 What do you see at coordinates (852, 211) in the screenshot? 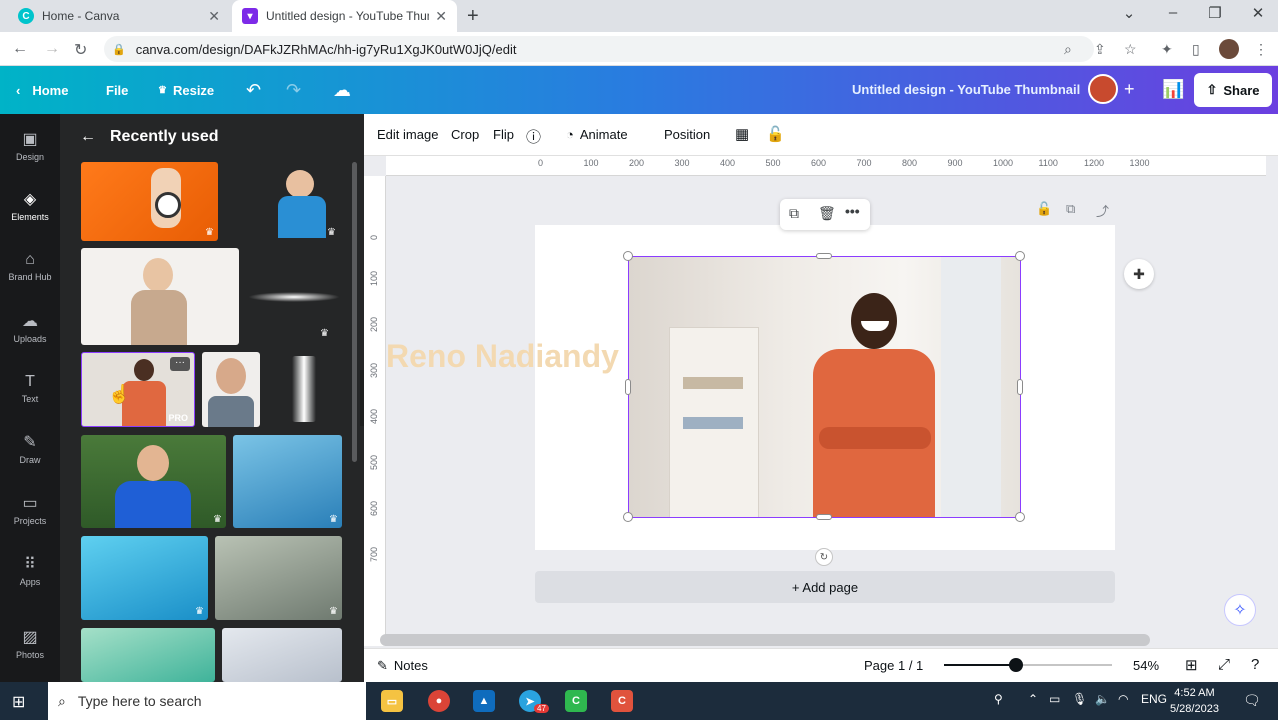
I see `more-icon: •••` at bounding box center [852, 211].